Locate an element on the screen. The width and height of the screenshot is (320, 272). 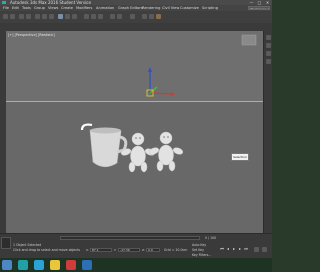
chrome-icon is located at coordinates (71, 265).